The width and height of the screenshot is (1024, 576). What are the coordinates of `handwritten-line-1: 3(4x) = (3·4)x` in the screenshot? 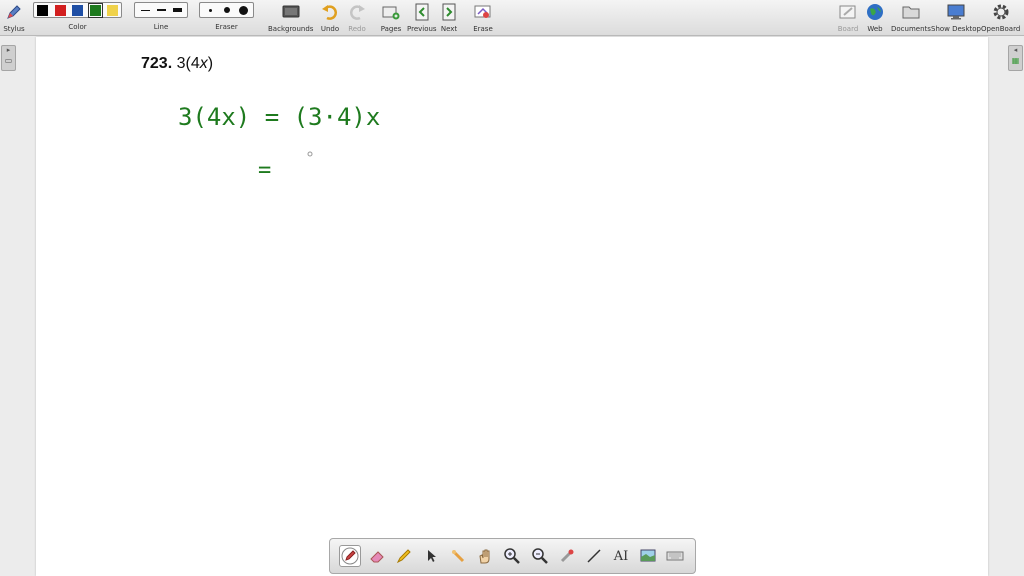 It's located at (279, 117).